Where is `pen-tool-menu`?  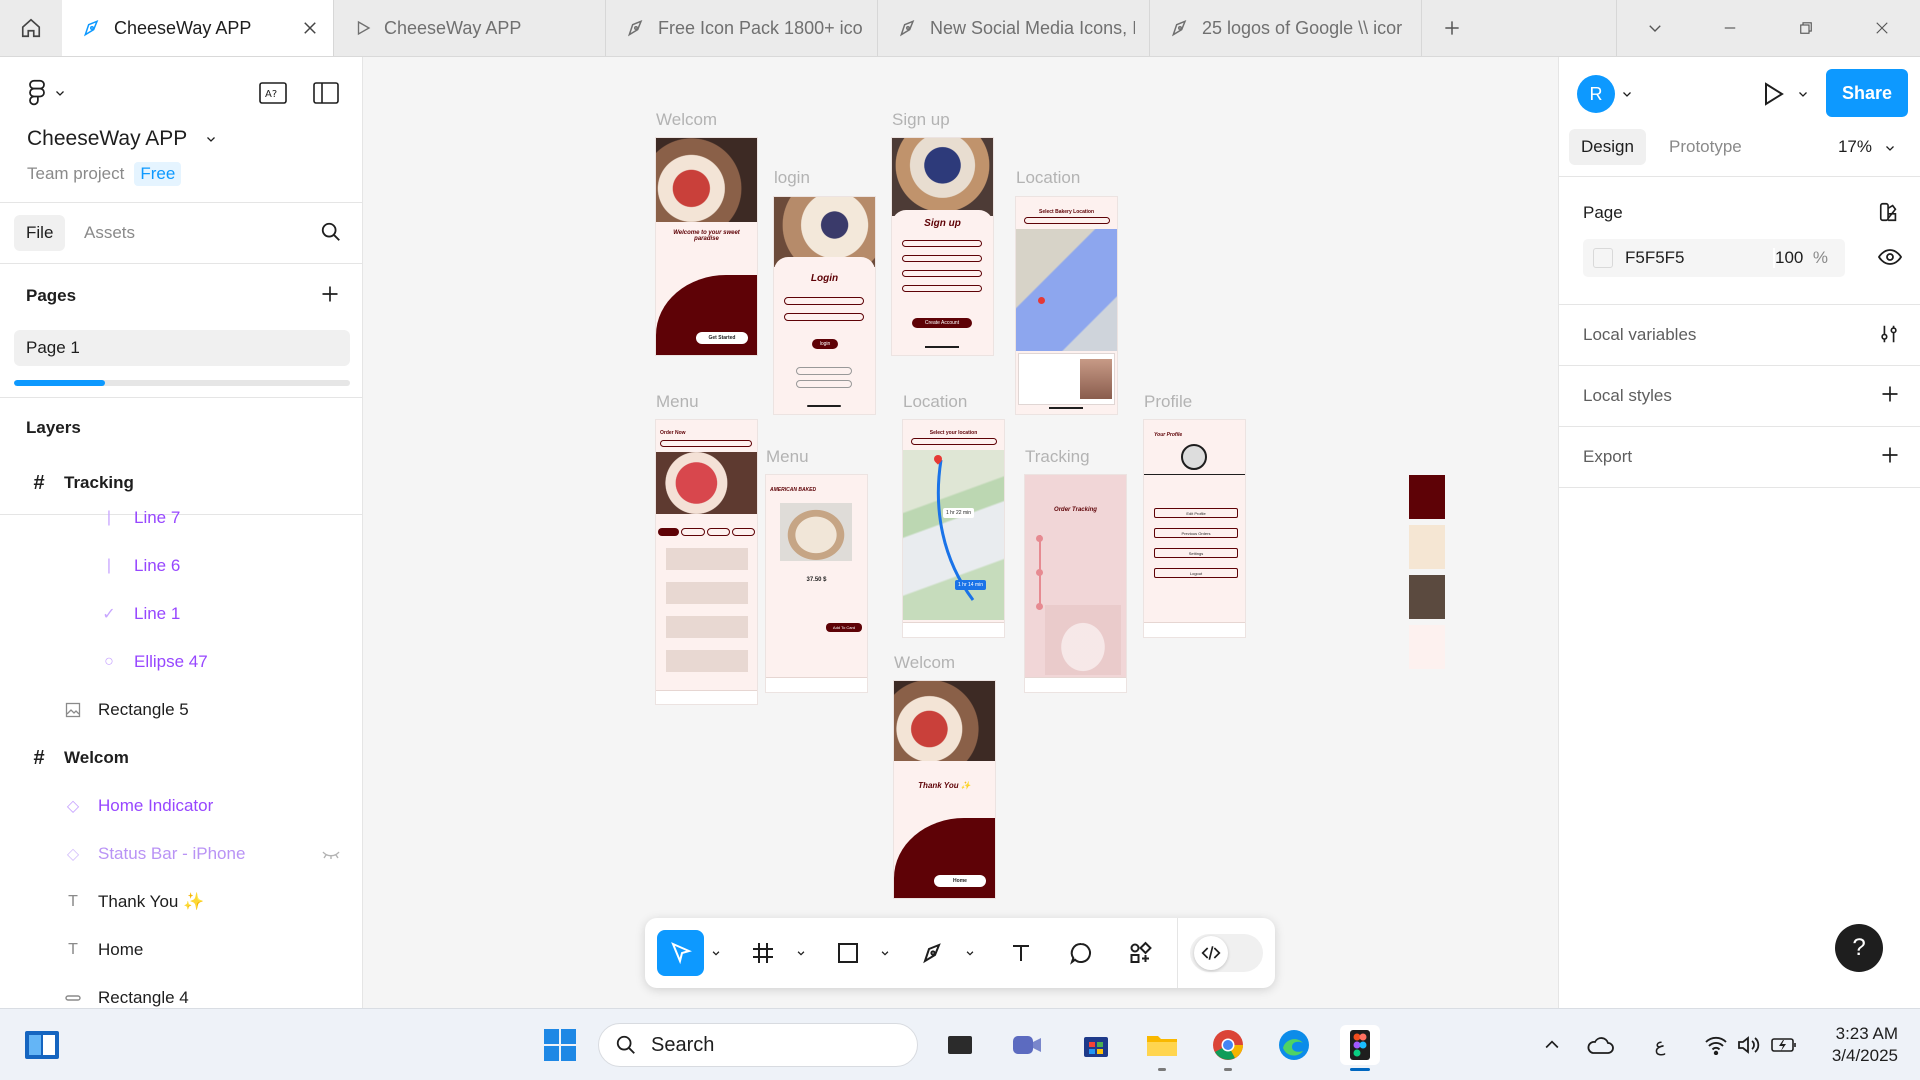
pen-tool-menu is located at coordinates (970, 953).